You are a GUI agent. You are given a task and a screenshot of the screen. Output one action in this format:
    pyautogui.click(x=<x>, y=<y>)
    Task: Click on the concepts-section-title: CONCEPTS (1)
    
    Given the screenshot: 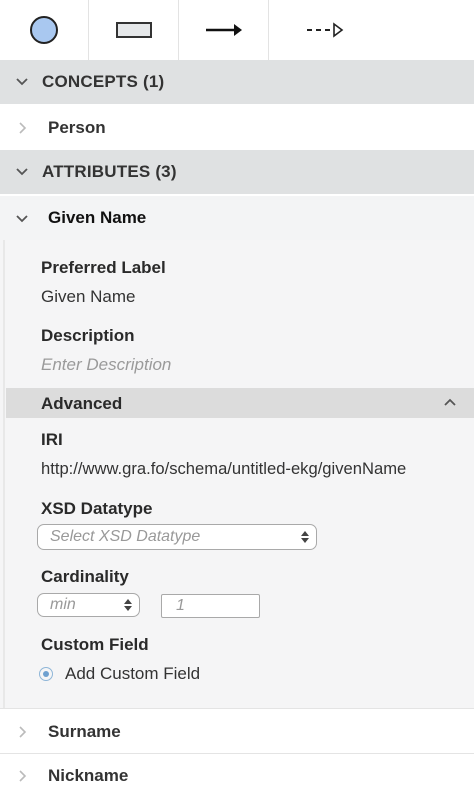 What is the action you would take?
    pyautogui.click(x=103, y=81)
    